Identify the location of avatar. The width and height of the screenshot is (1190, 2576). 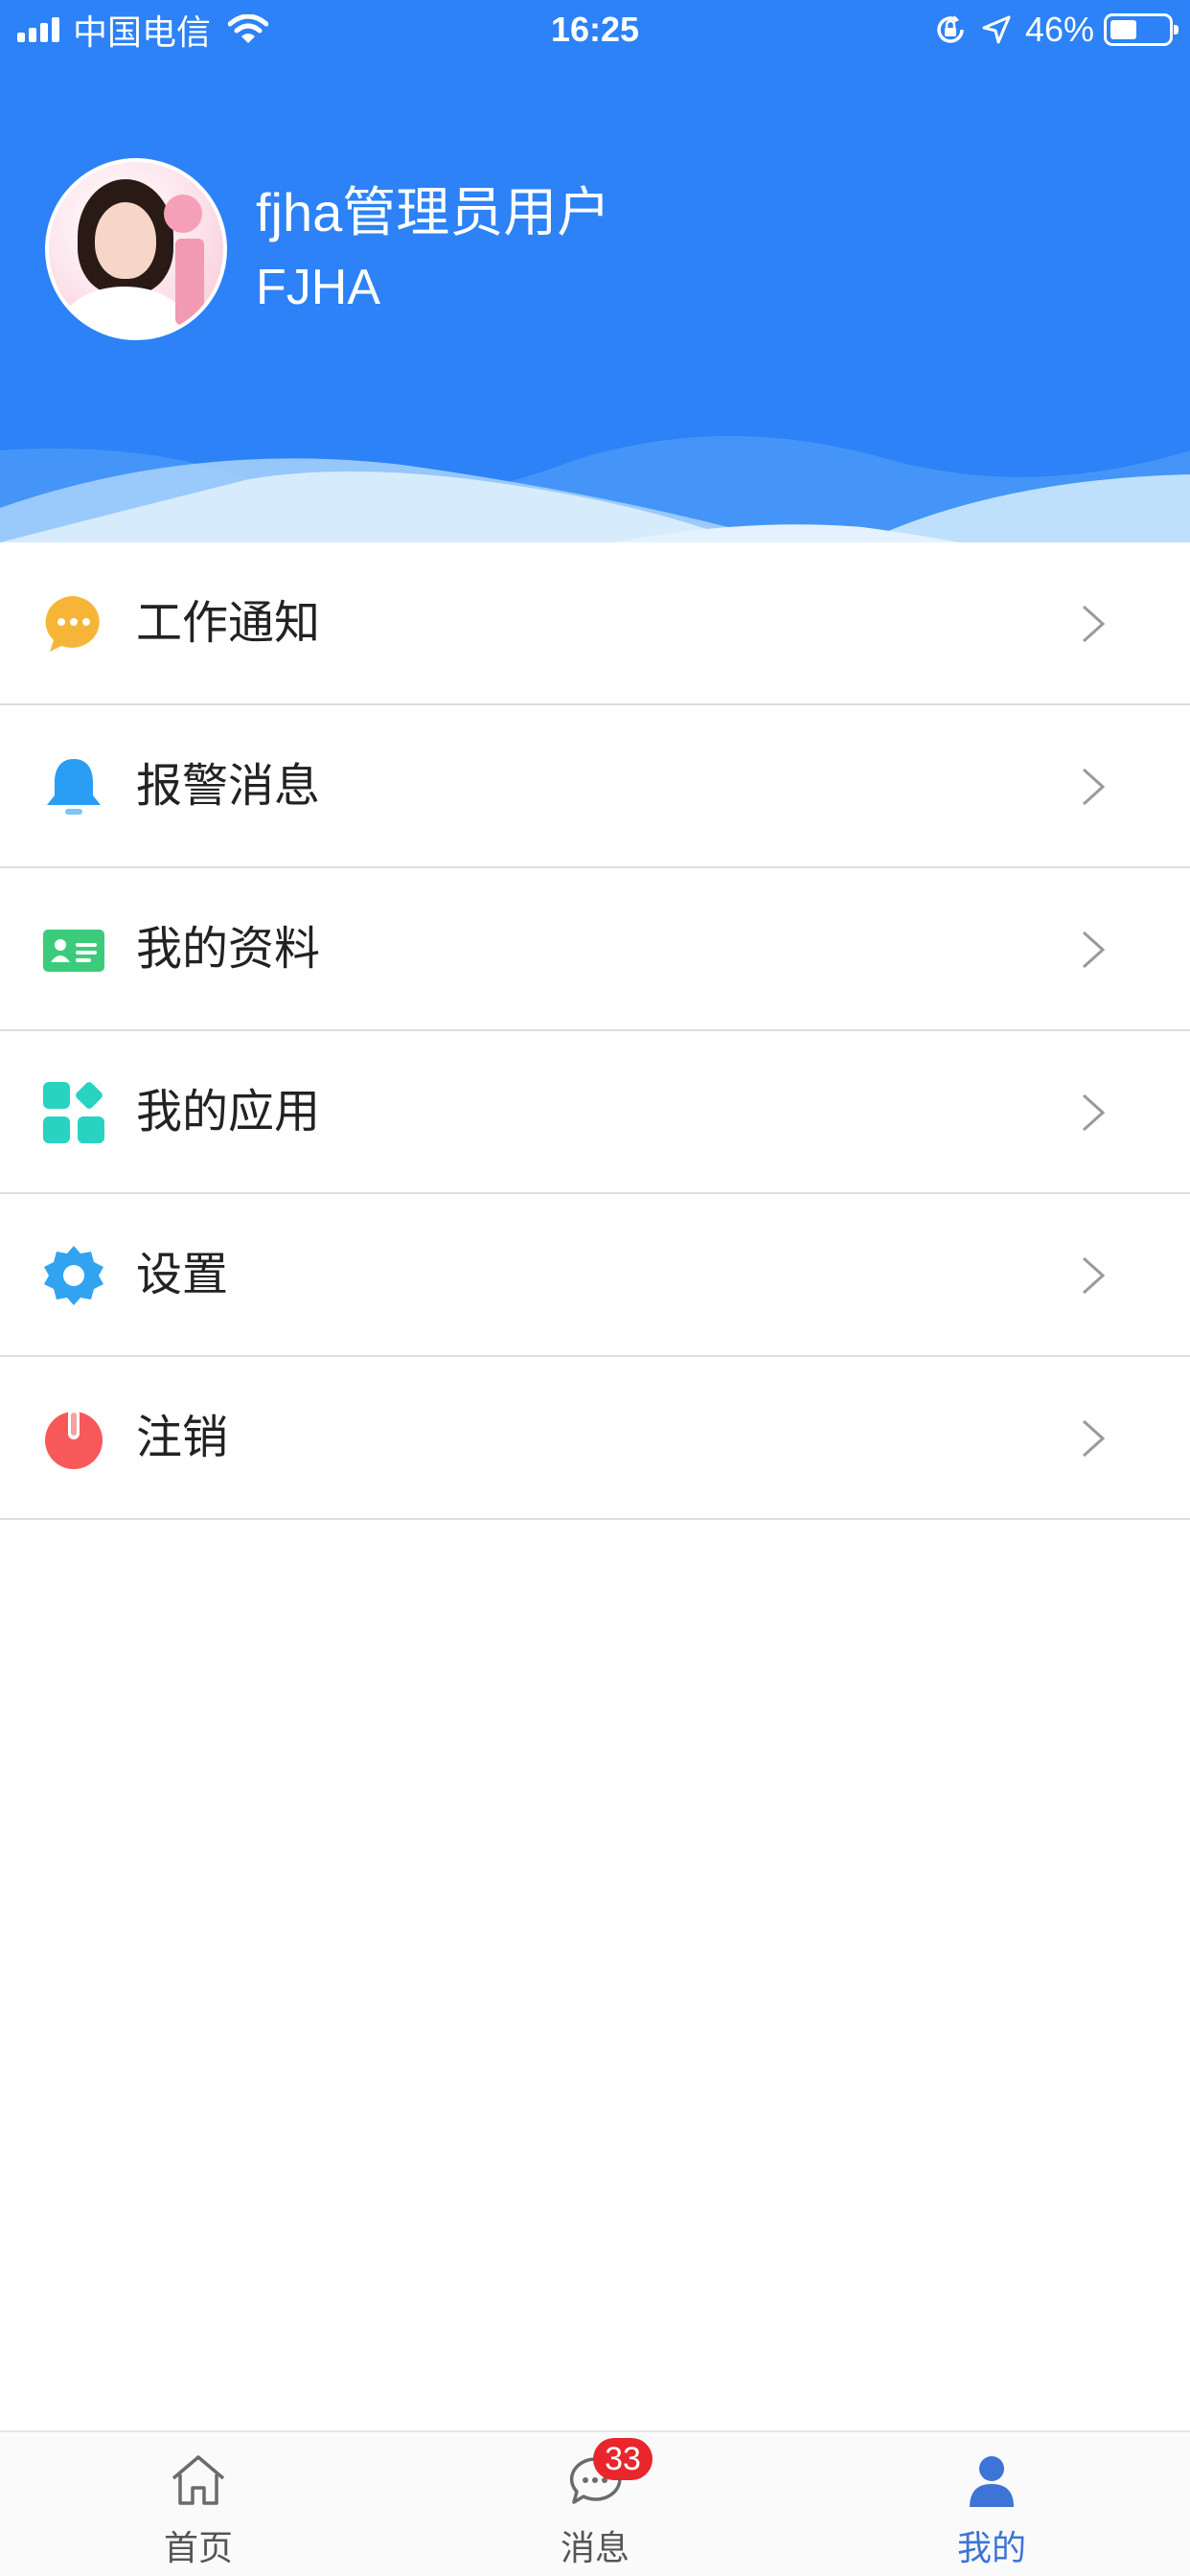
(136, 249).